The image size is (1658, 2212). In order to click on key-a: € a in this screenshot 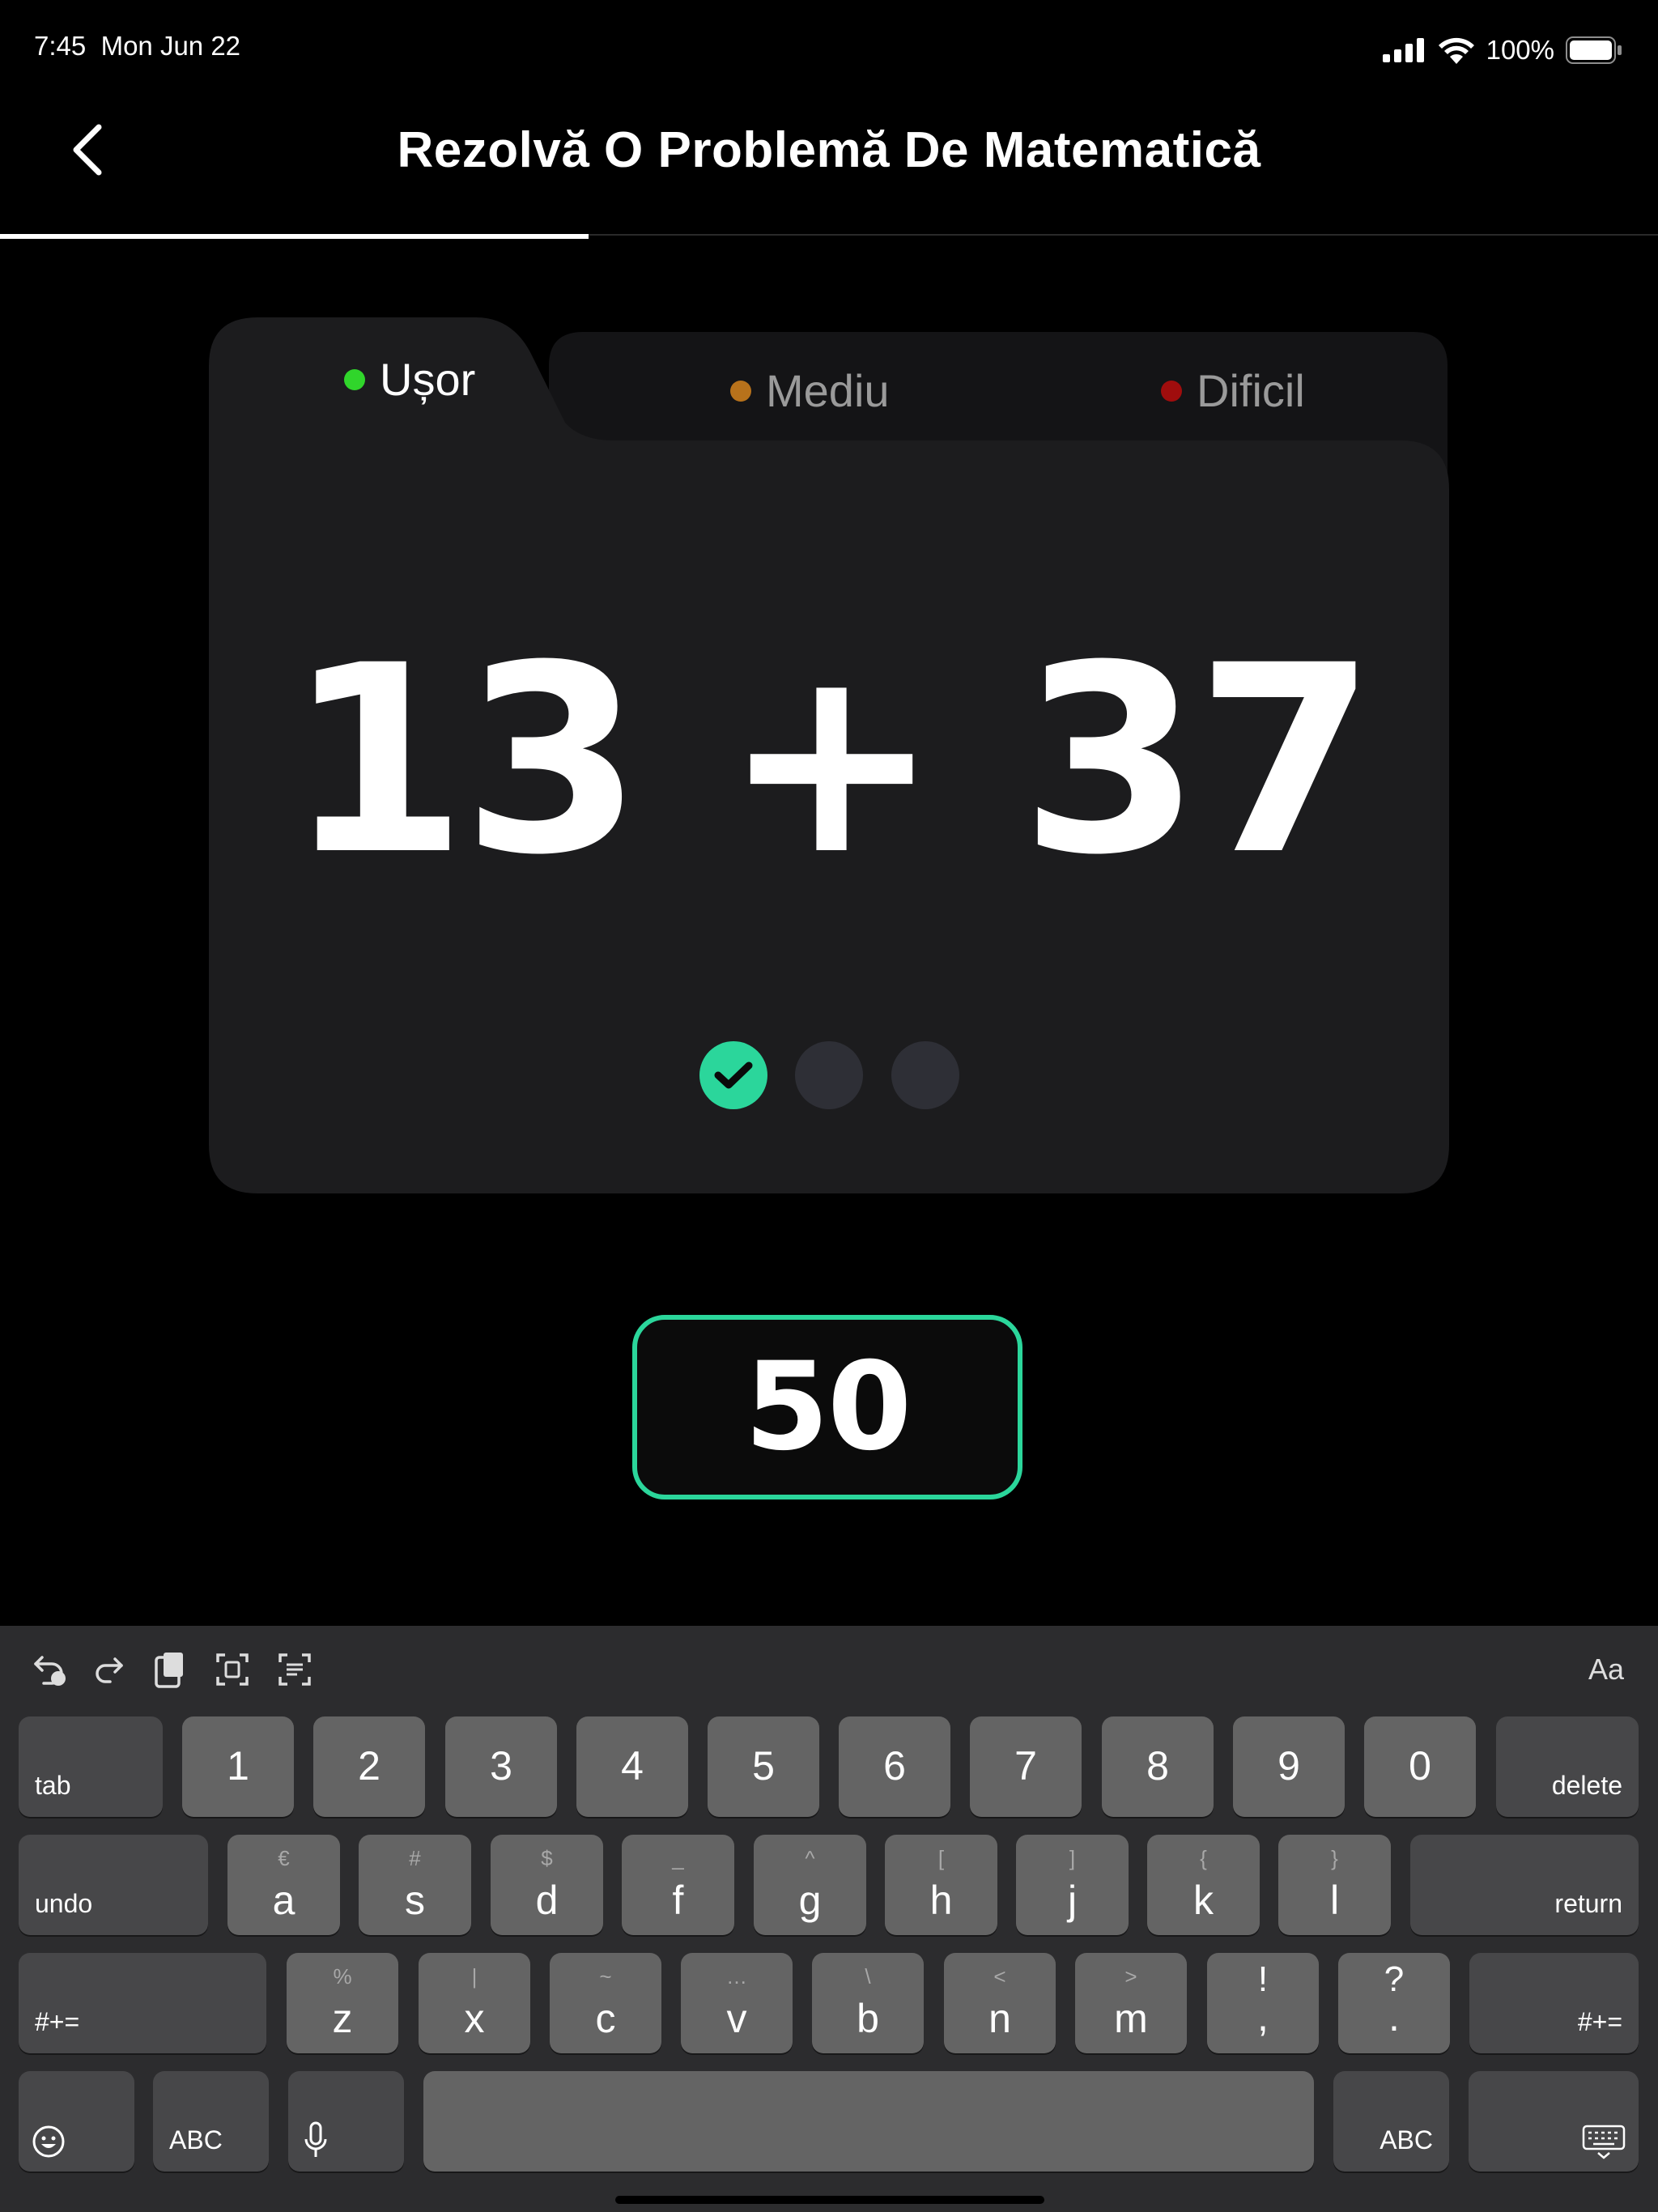, I will do `click(283, 1885)`.